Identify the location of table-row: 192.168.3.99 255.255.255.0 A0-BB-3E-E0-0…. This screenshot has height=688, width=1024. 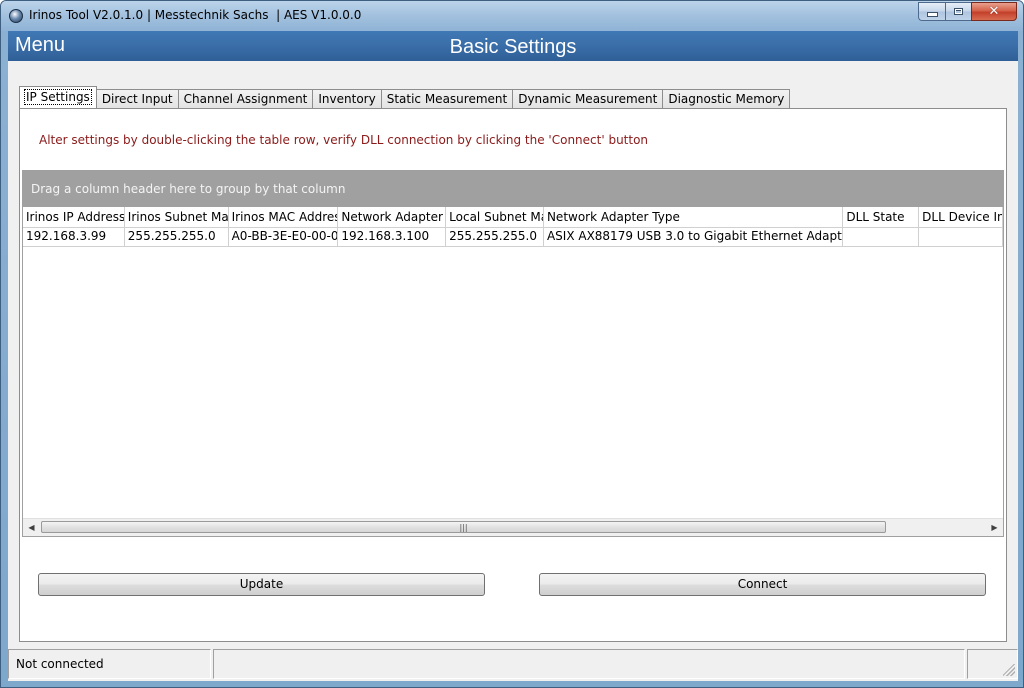
(513, 237).